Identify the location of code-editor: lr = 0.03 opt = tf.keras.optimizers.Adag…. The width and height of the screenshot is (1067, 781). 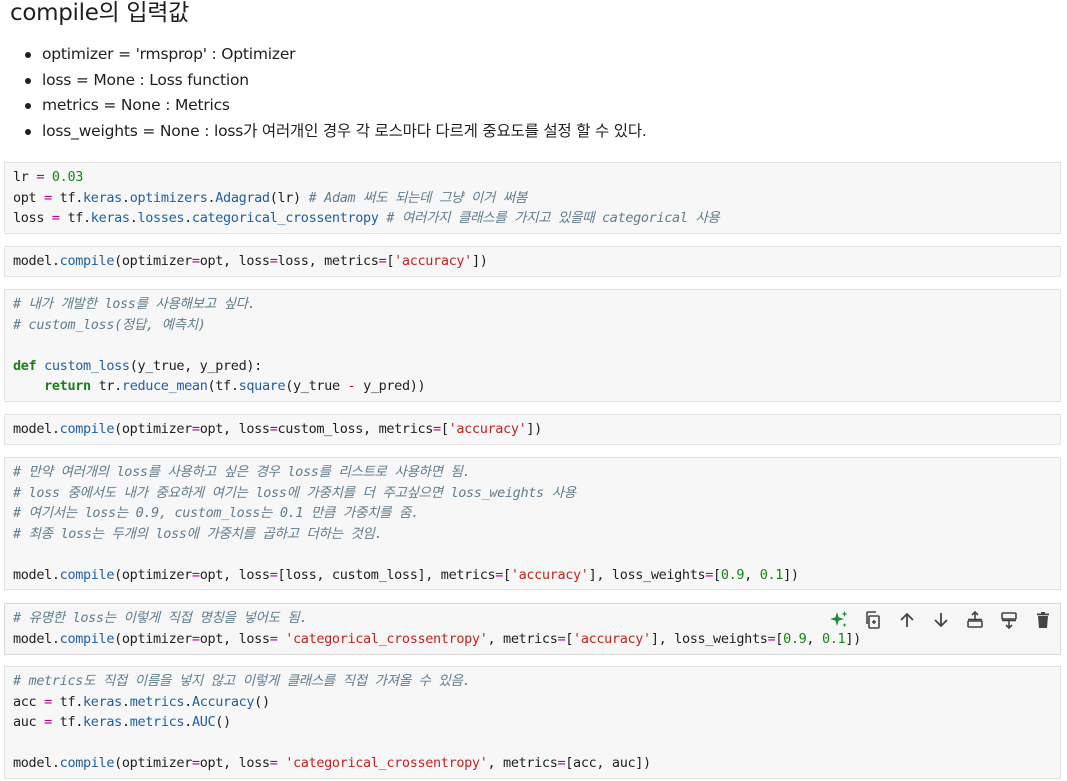
(532, 198).